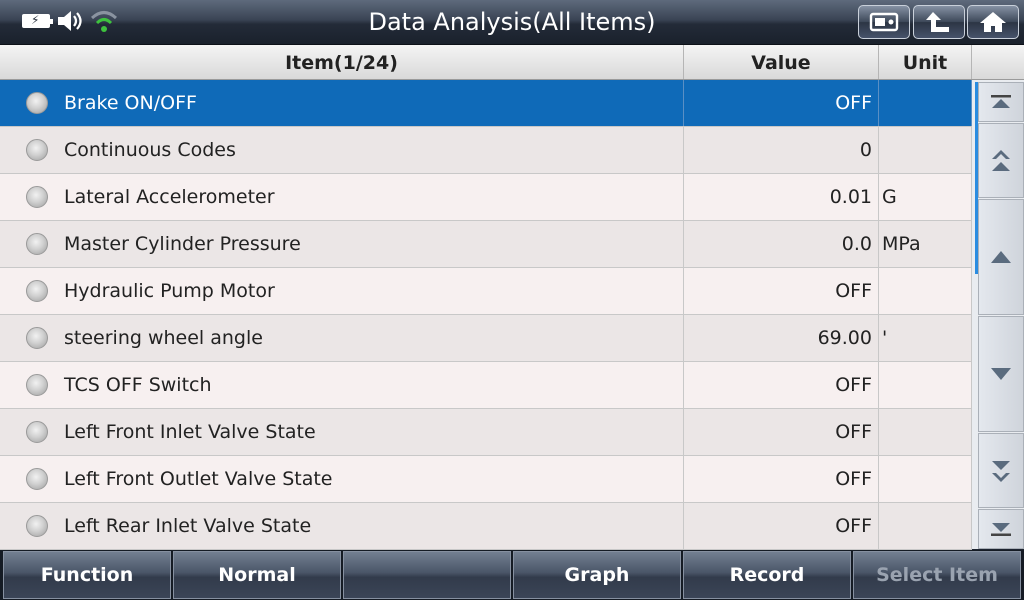 This screenshot has height=600, width=1024. I want to click on scroll-top-button, so click(1001, 102).